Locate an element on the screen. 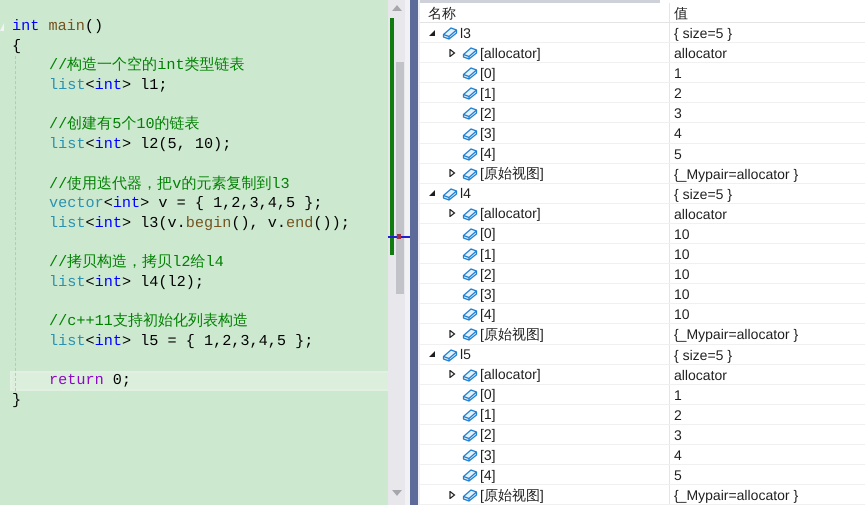 The width and height of the screenshot is (865, 505). code-line: //拷贝构造，拷贝l2给l4 is located at coordinates (136, 263).